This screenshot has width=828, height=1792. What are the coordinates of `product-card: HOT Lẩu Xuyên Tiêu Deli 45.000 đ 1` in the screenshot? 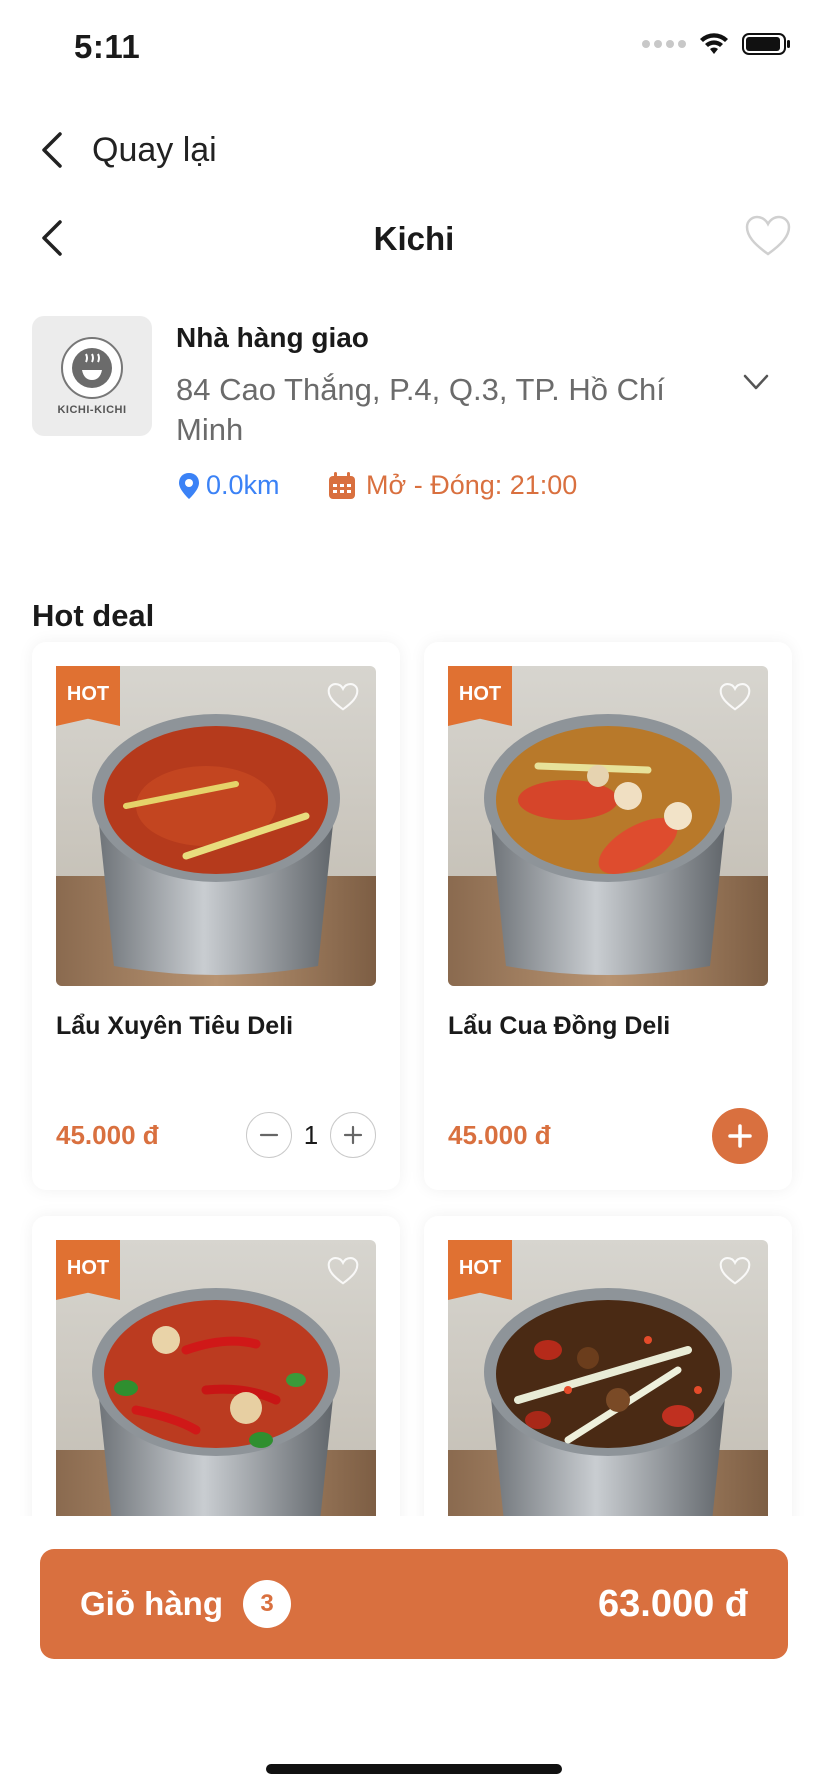 It's located at (216, 916).